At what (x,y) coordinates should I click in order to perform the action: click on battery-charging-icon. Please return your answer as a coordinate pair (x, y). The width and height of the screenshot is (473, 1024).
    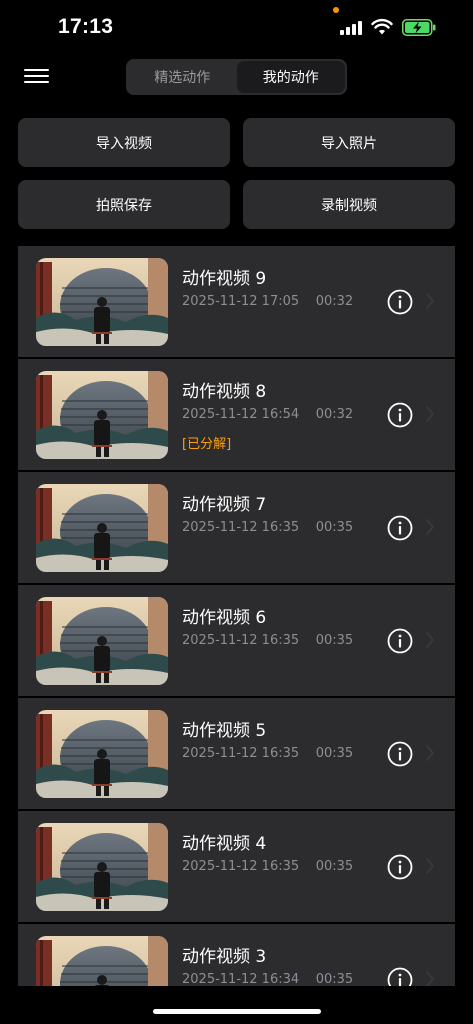
    Looking at the image, I should click on (419, 27).